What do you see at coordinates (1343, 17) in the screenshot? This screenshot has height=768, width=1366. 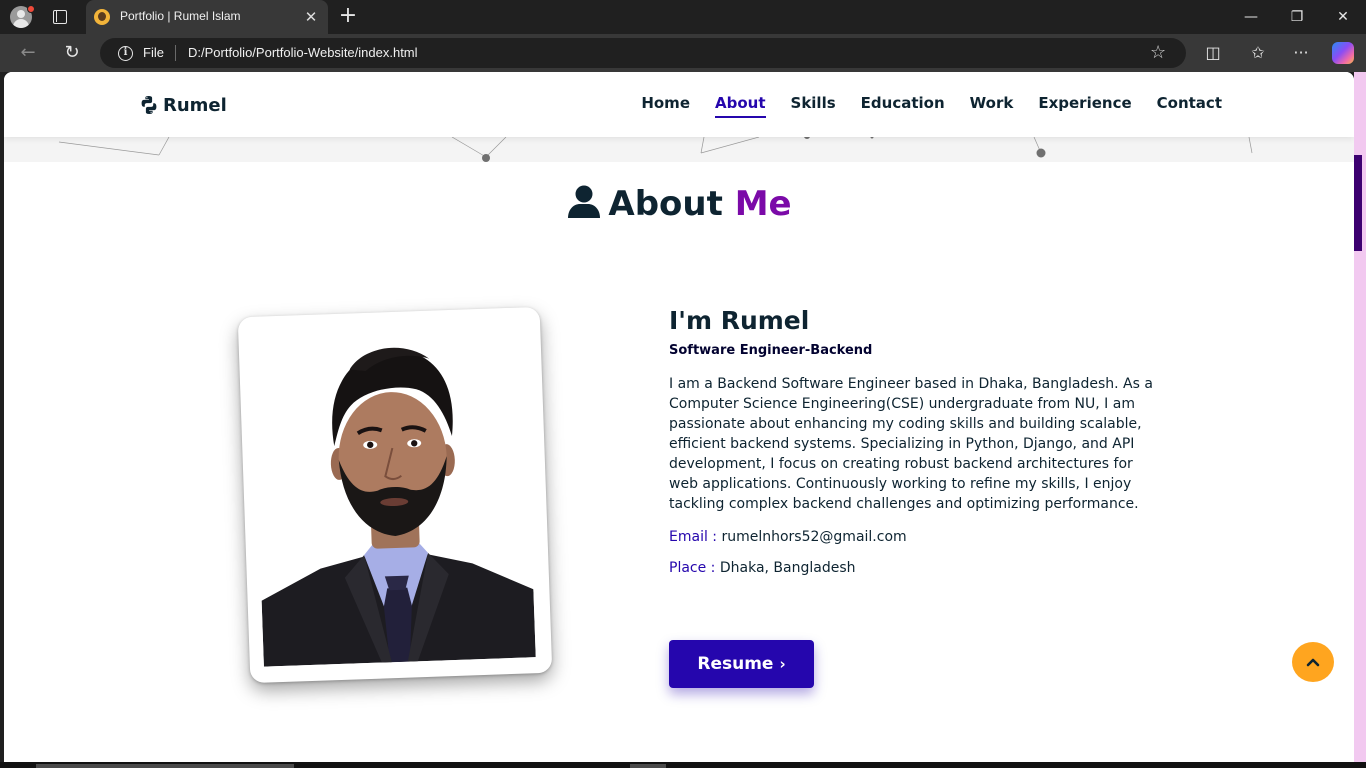 I see `window-close-button: ✕` at bounding box center [1343, 17].